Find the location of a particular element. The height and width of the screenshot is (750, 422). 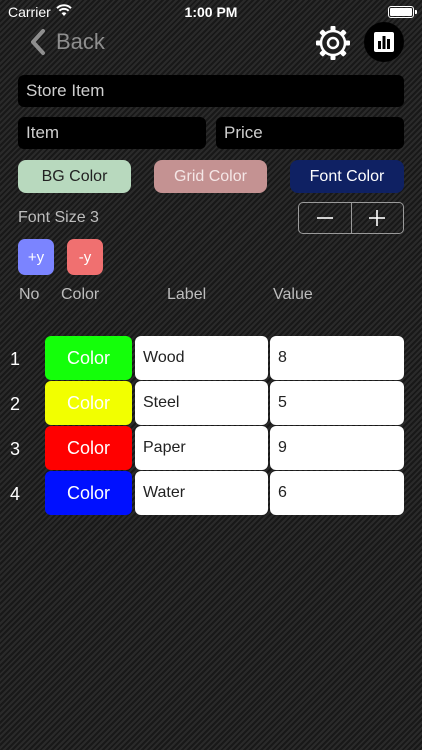

item-field: Item is located at coordinates (112, 133).